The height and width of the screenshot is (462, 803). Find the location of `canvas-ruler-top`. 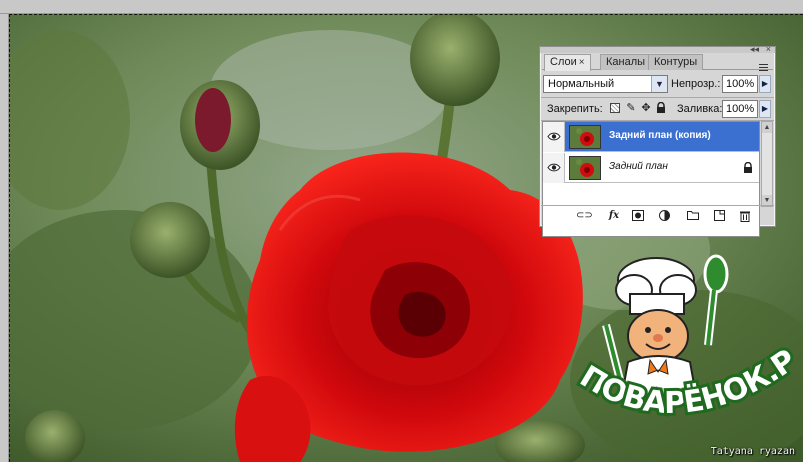

canvas-ruler-top is located at coordinates (401, 7).